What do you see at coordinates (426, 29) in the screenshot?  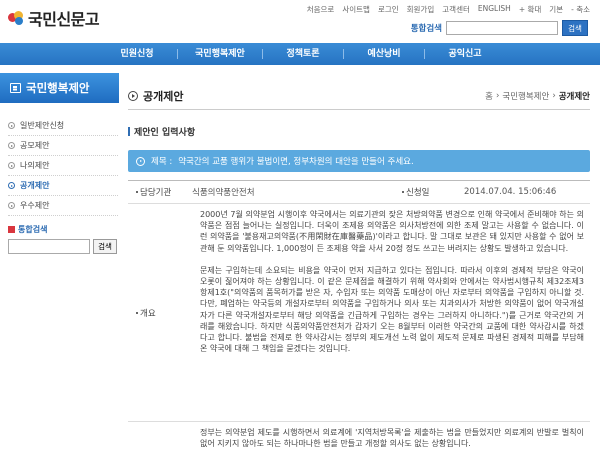 I see `top-search-label: 통합검색` at bounding box center [426, 29].